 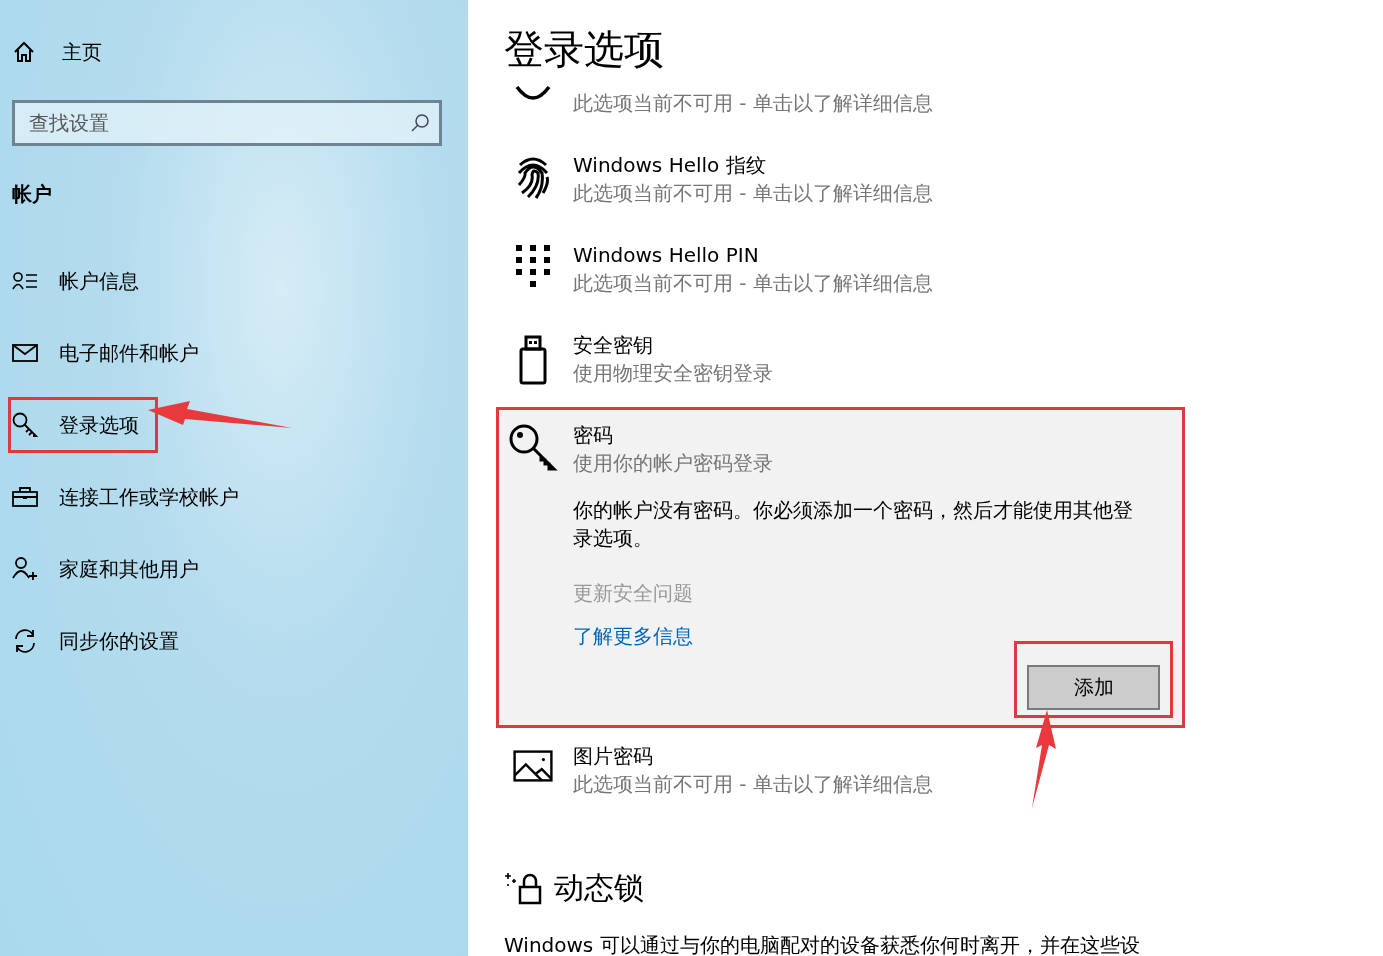 I want to click on message-text: 你的帐户没有密码。你必须添加一个密码，然后才能使用其他登录选项。, so click(x=853, y=524).